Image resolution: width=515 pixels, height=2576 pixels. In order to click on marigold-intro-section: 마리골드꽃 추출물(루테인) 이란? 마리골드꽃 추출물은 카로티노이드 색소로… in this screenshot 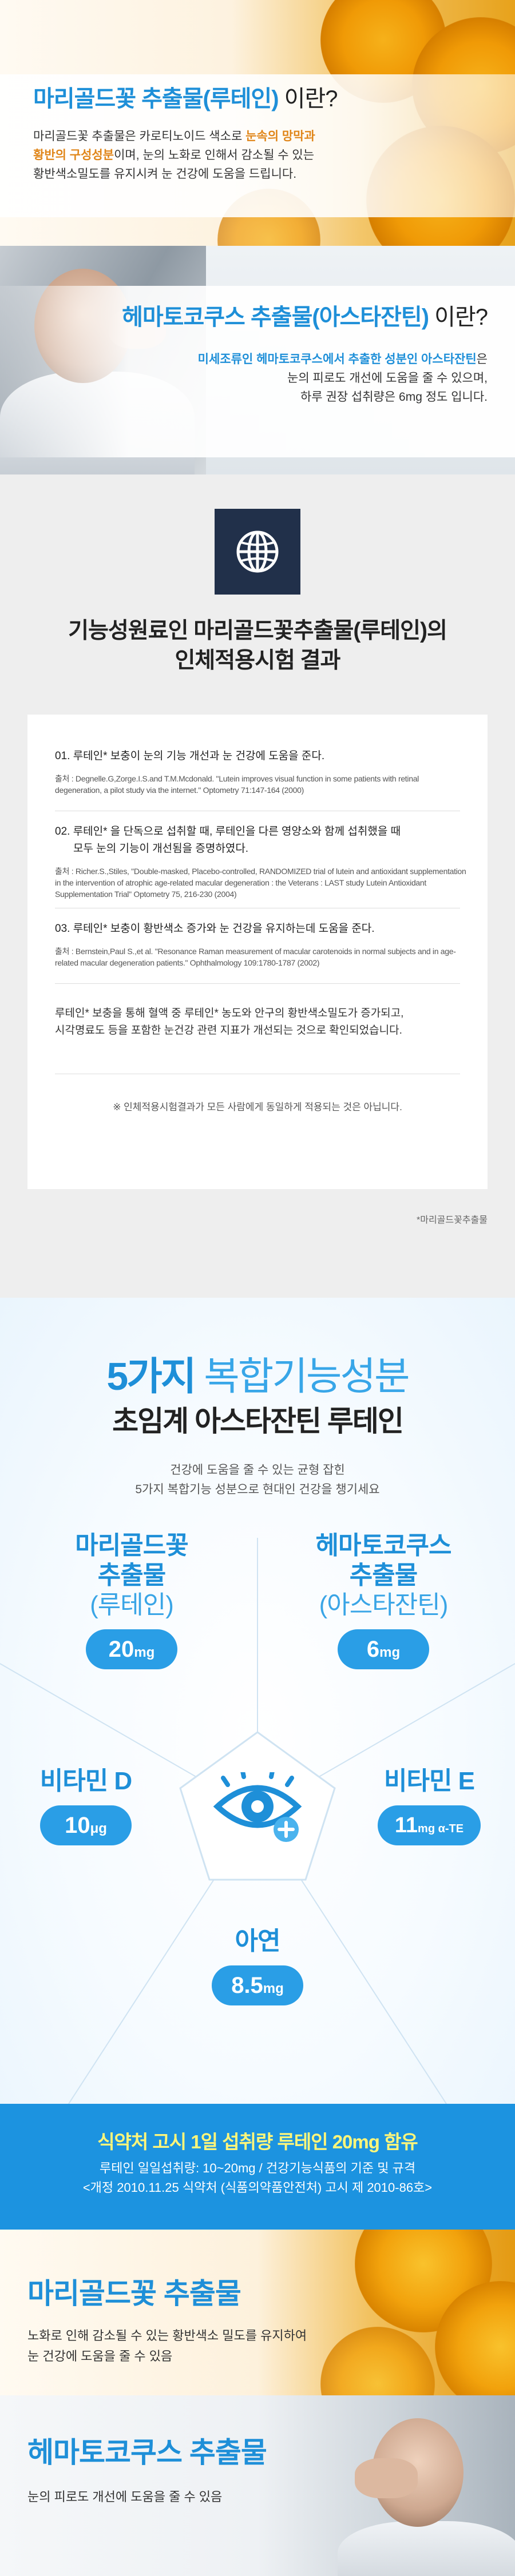, I will do `click(257, 123)`.